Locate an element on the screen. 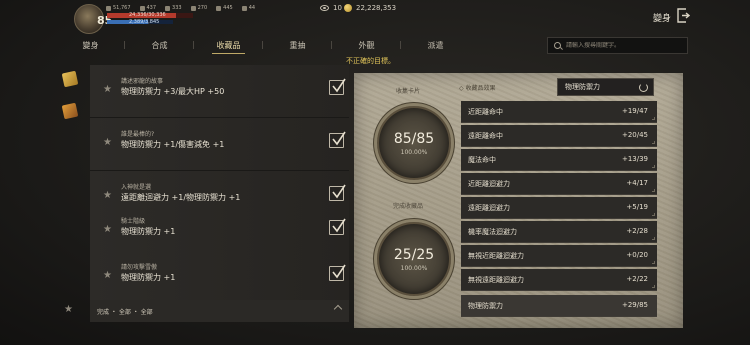  search-icon is located at coordinates (557, 45).